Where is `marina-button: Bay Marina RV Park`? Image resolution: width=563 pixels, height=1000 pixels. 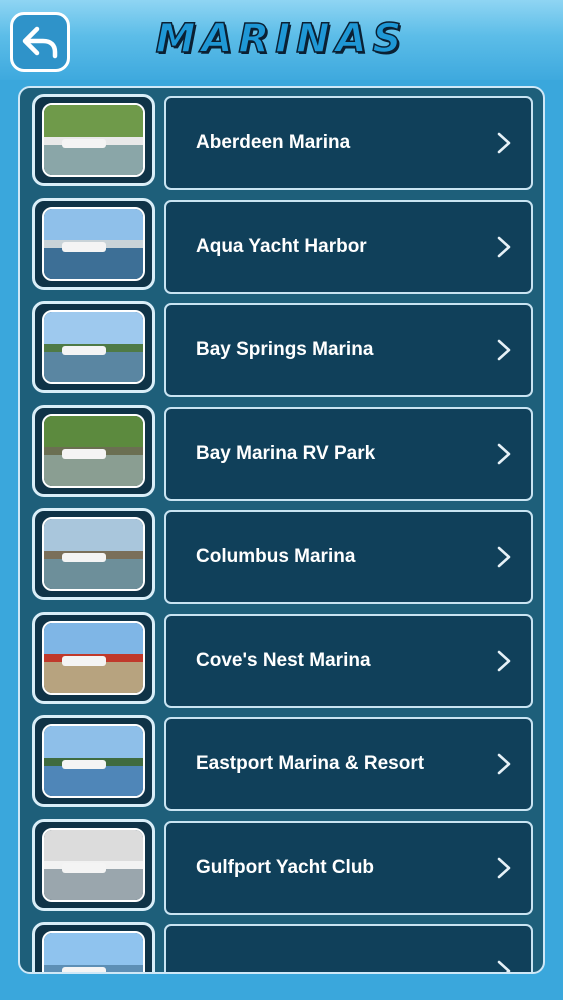 marina-button: Bay Marina RV Park is located at coordinates (348, 453).